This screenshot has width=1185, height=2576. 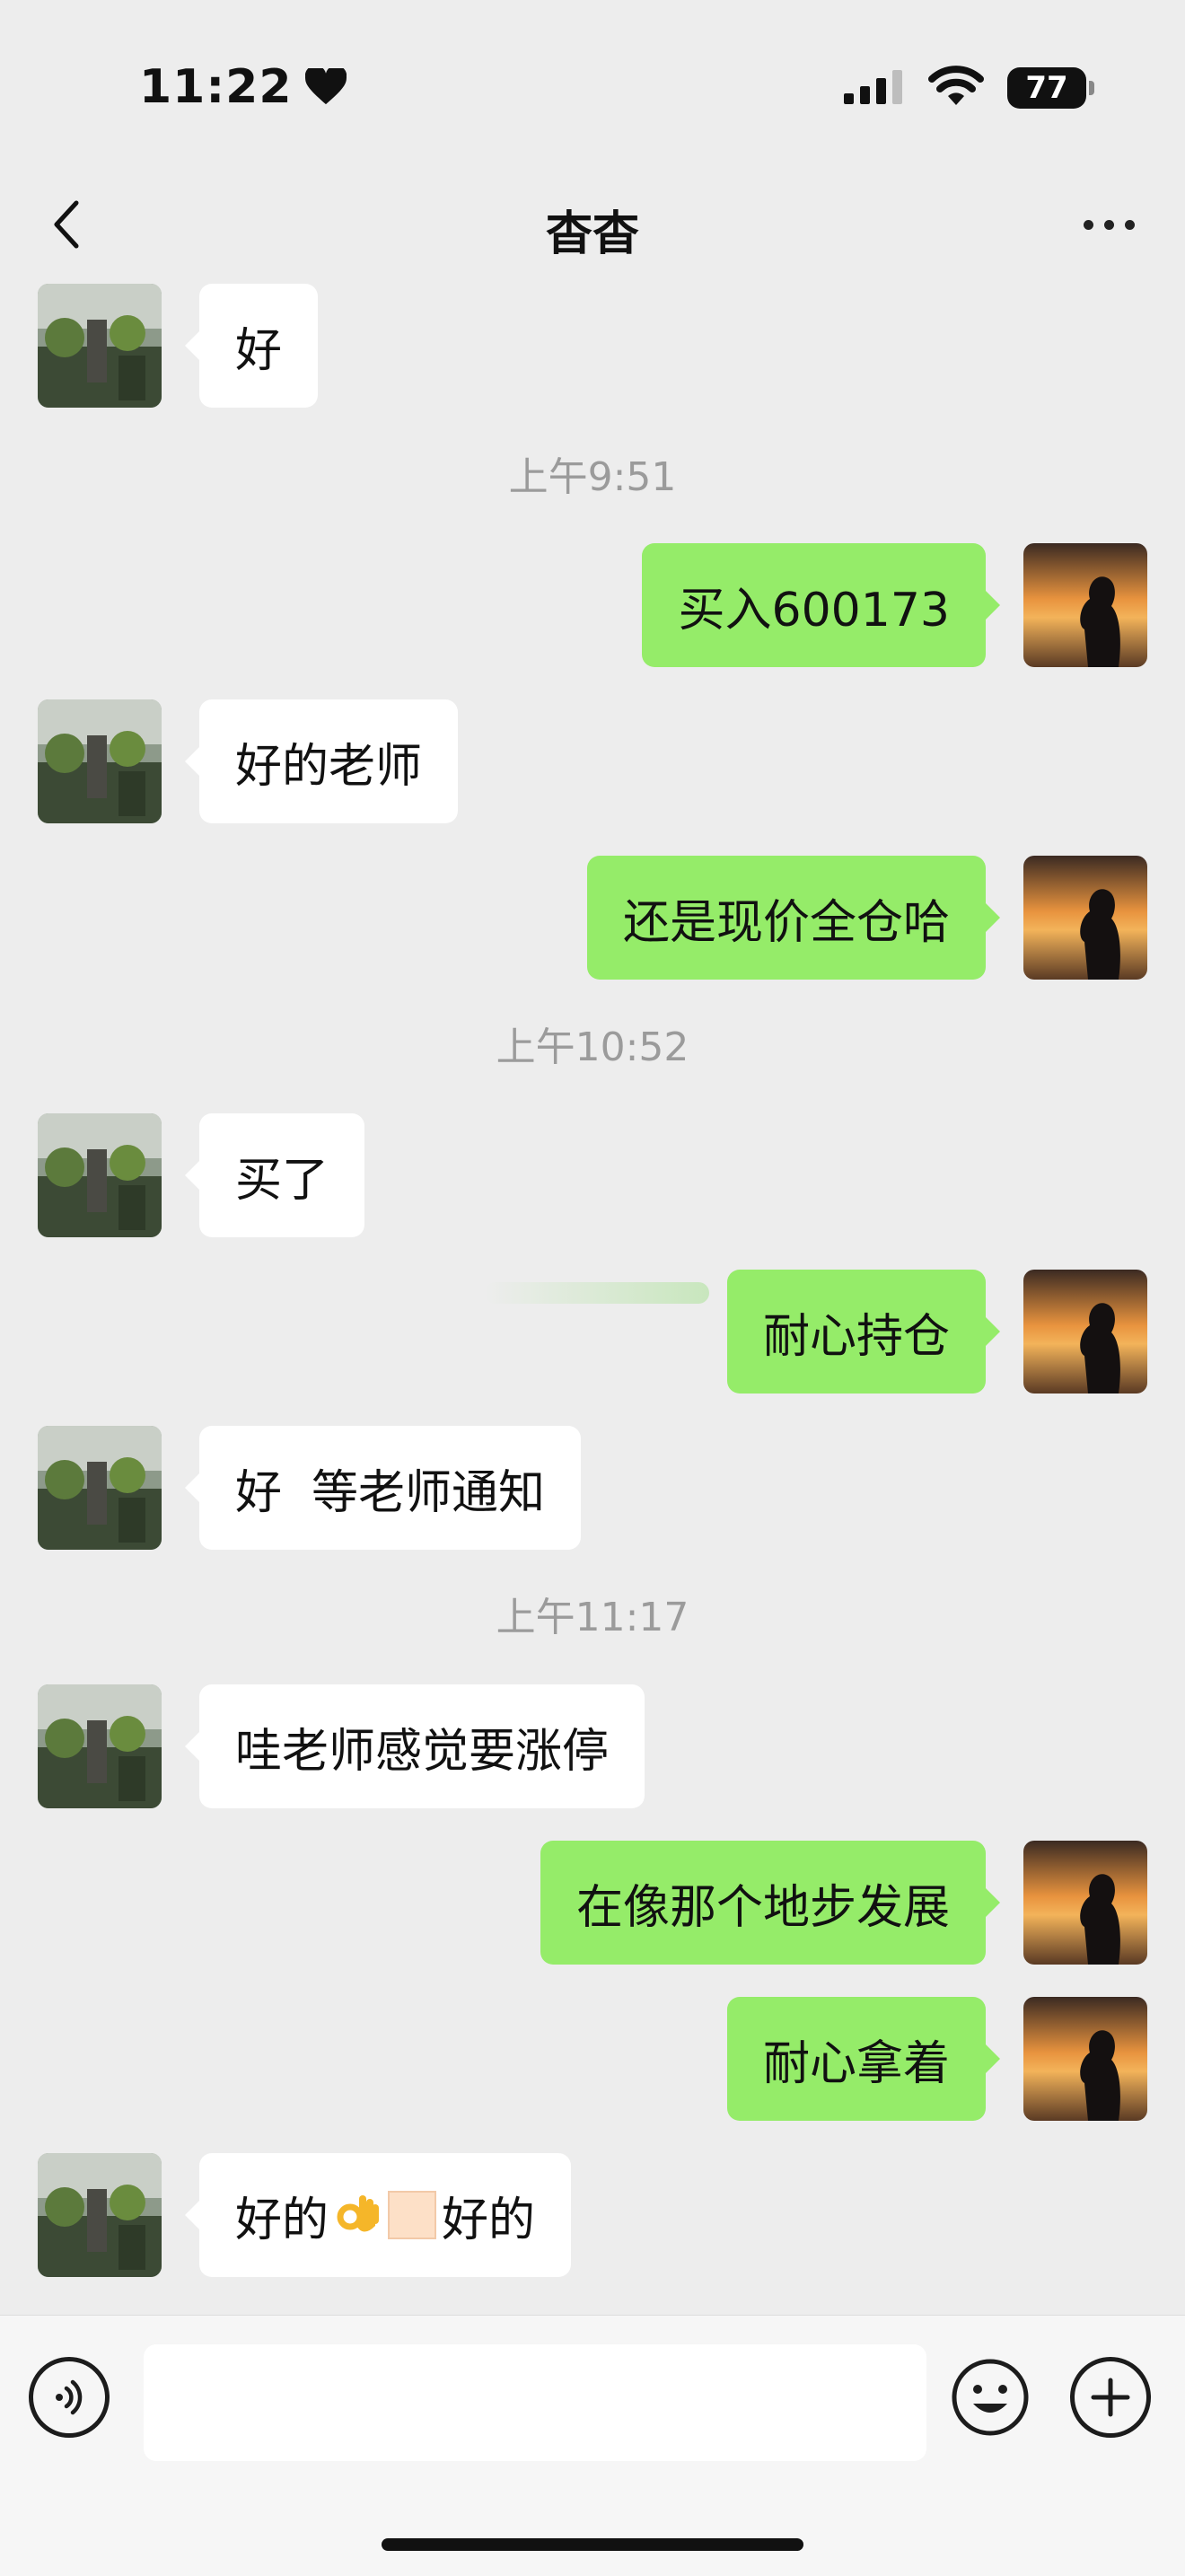 I want to click on message-bubble: 好的老师, so click(x=321, y=761).